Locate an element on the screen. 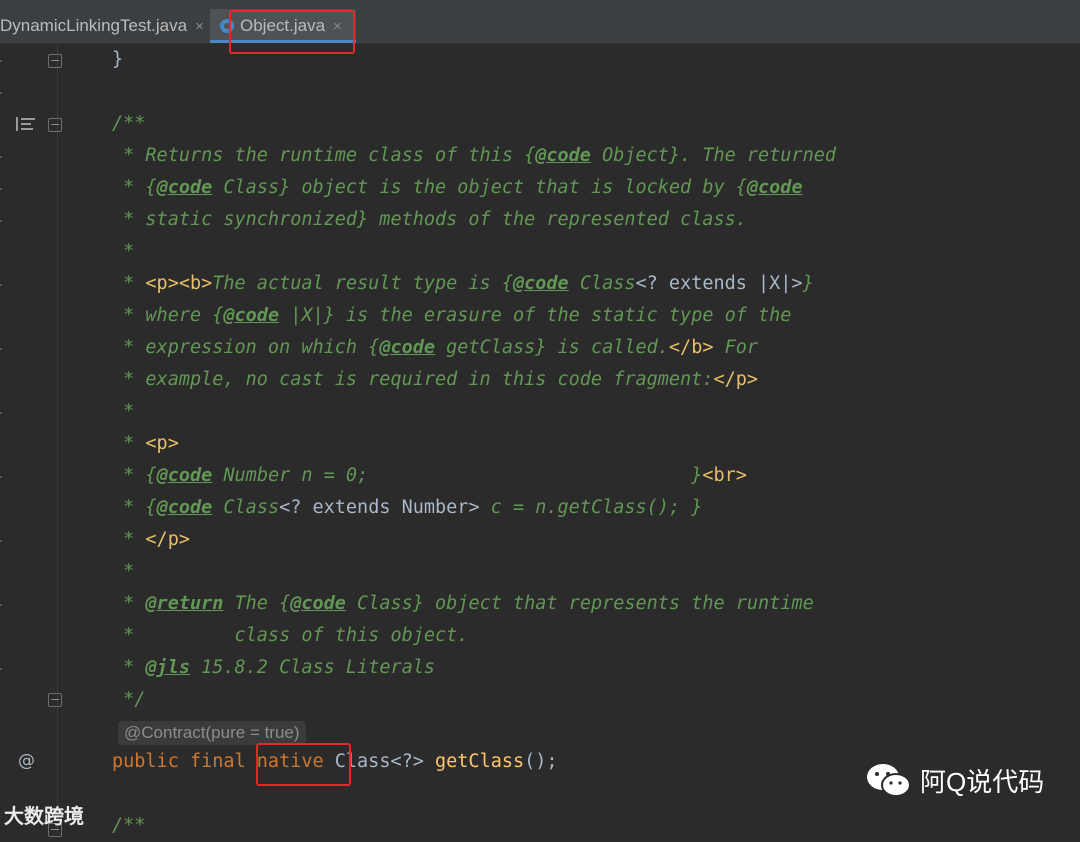 This screenshot has height=842, width=1080. contract-inlay-hint: @Contract(pure = true) is located at coordinates (212, 733).